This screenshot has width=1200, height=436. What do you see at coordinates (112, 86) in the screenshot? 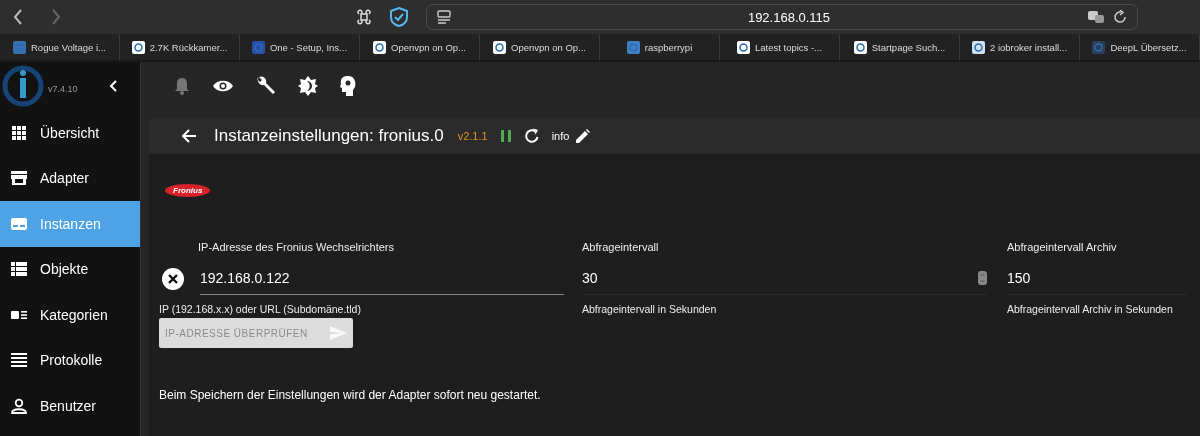
I see `collapse-icon` at bounding box center [112, 86].